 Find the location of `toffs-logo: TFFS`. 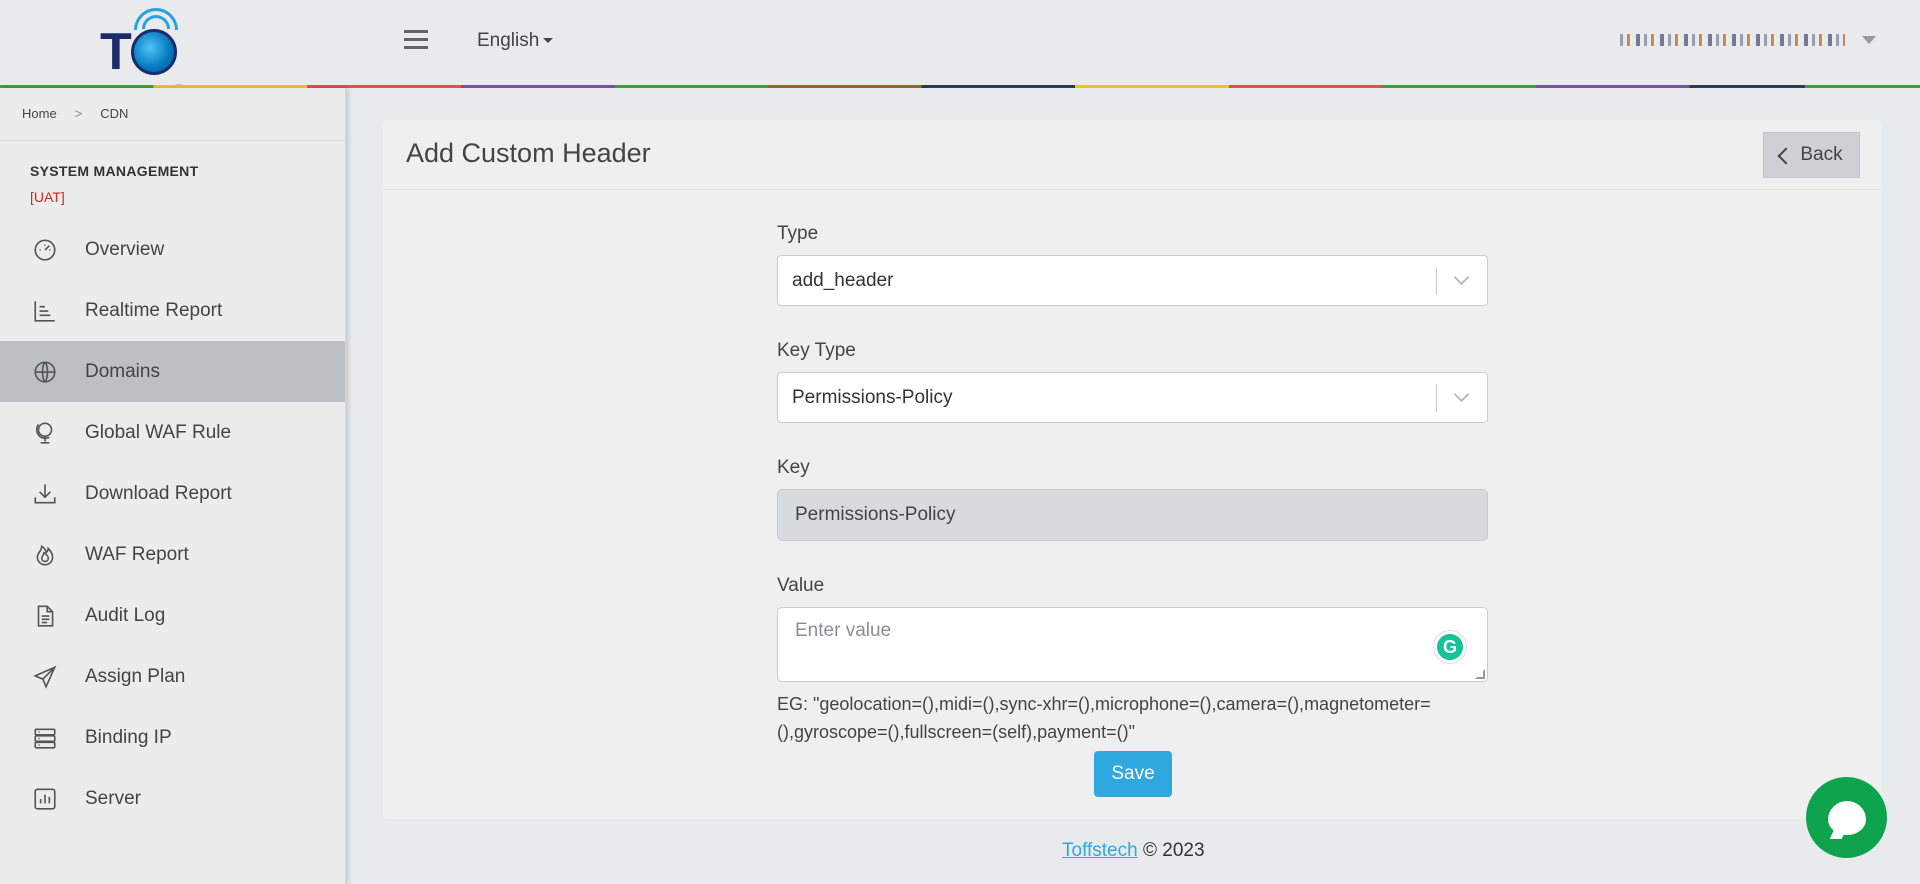

toffs-logo: TFFS is located at coordinates (175, 69).